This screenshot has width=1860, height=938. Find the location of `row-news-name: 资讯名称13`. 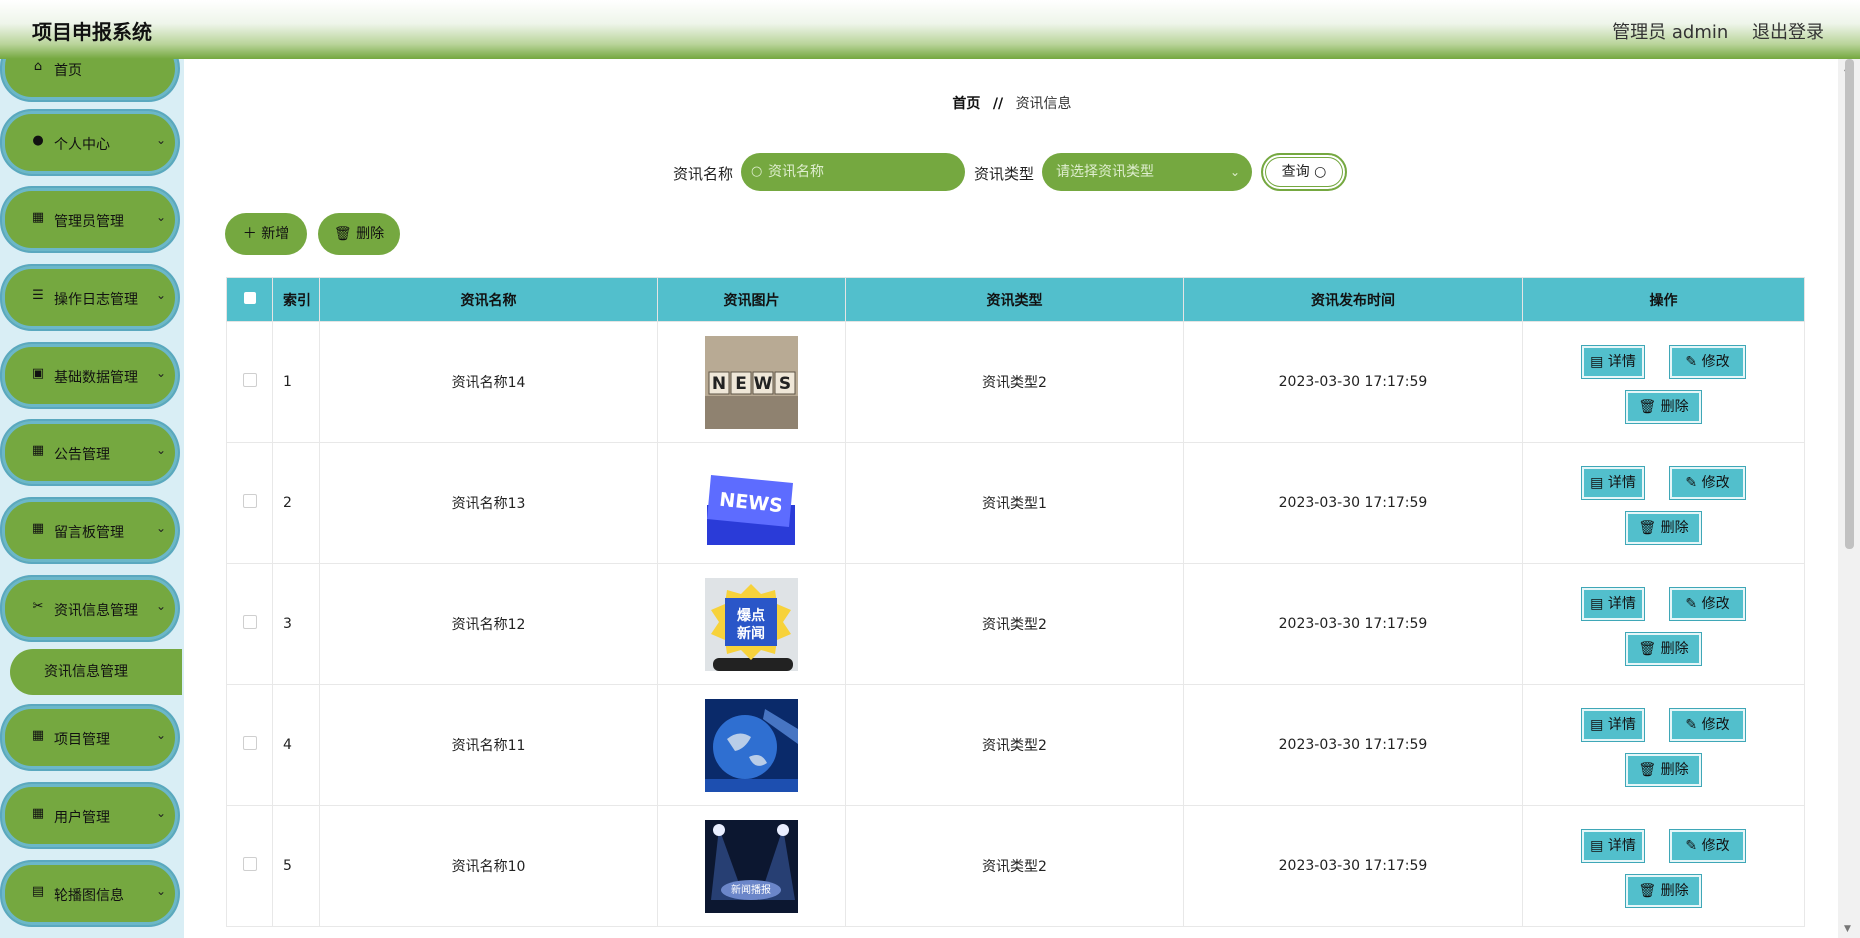

row-news-name: 资讯名称13 is located at coordinates (488, 503).